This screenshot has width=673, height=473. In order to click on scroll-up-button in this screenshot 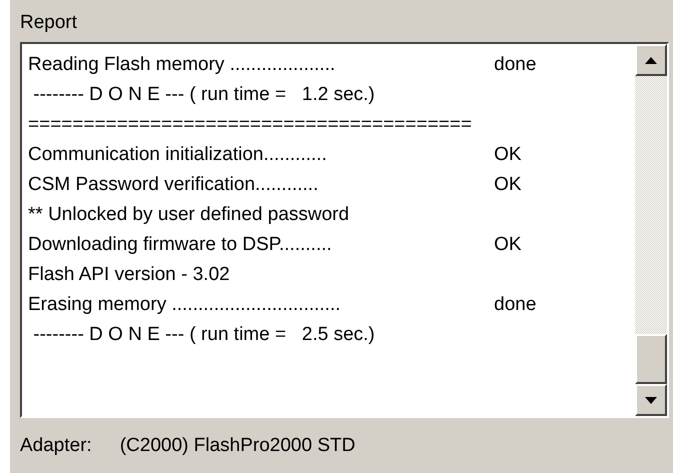, I will do `click(651, 60)`.